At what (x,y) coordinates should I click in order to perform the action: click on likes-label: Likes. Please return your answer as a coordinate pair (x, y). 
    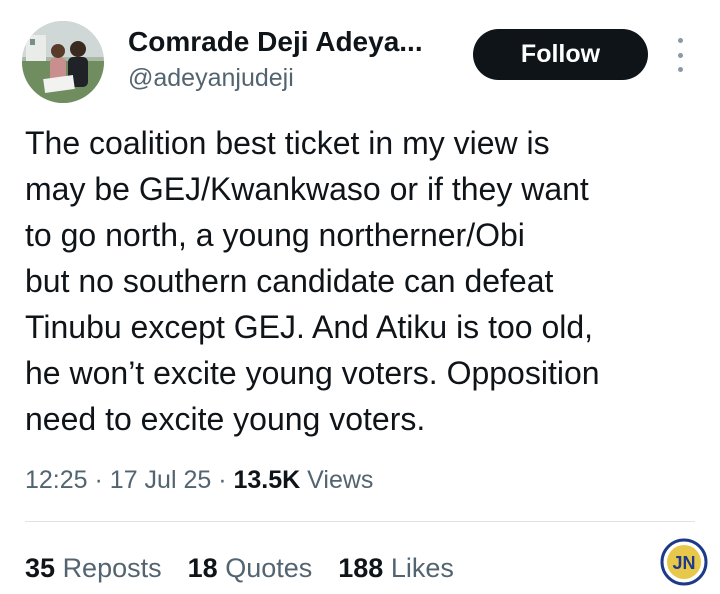
    Looking at the image, I should click on (422, 568).